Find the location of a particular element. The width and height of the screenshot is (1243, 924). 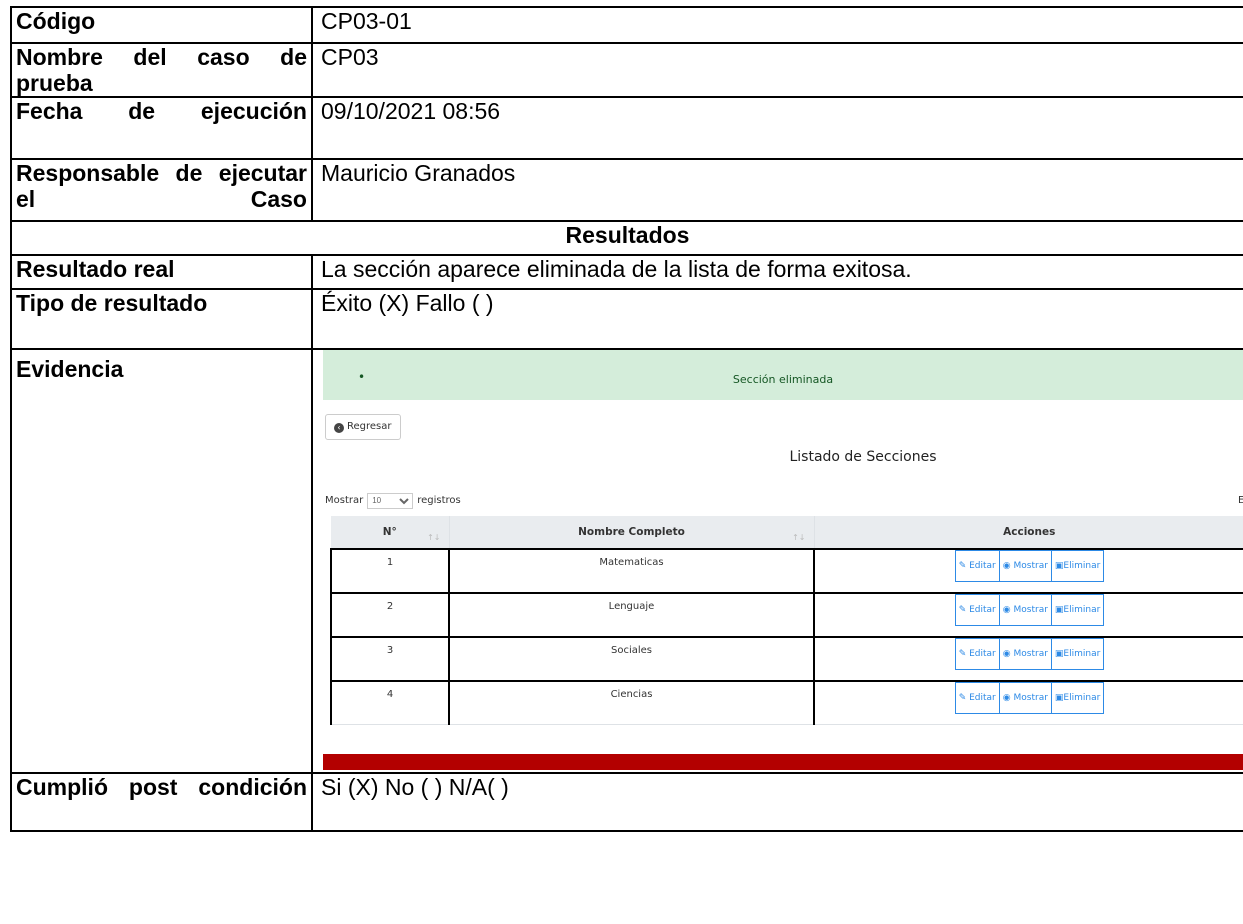

col-actions-header: Acciones is located at coordinates (1028, 532).